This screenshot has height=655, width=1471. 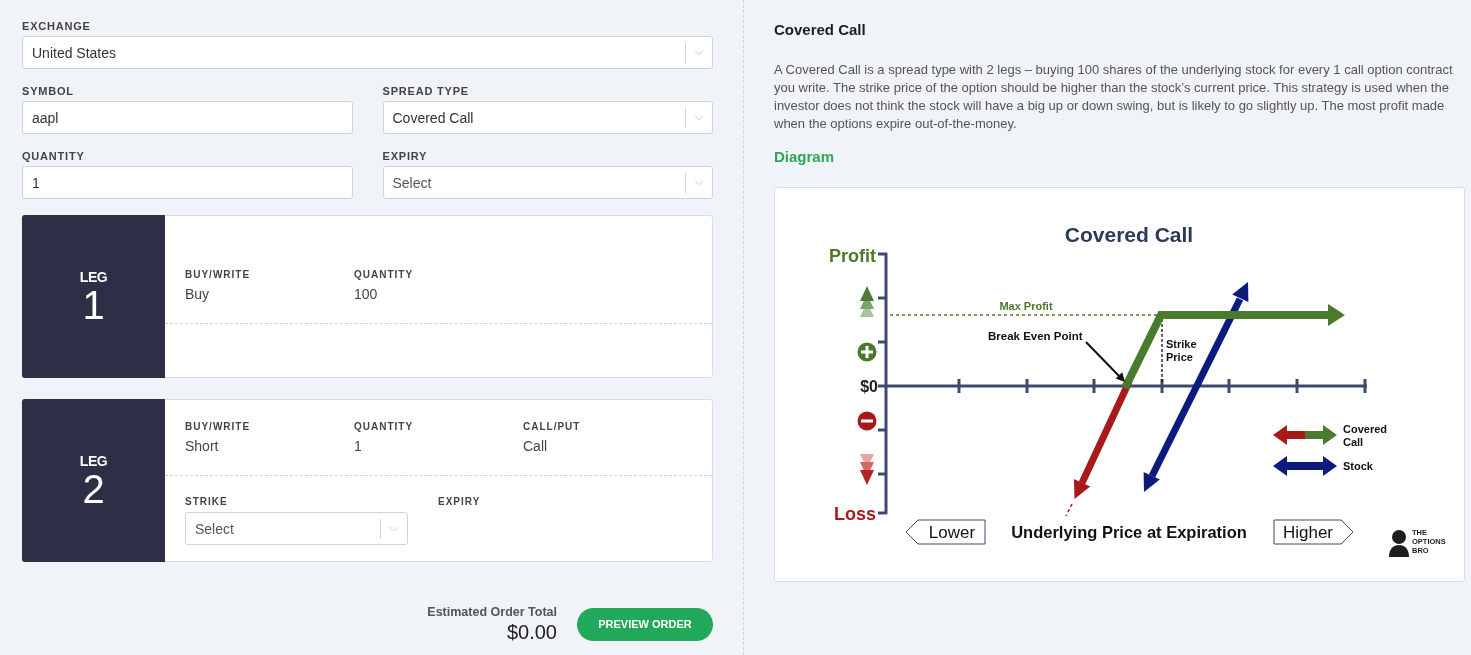 What do you see at coordinates (1129, 532) in the screenshot?
I see `x-axis-title: Underlying Price at Expiration` at bounding box center [1129, 532].